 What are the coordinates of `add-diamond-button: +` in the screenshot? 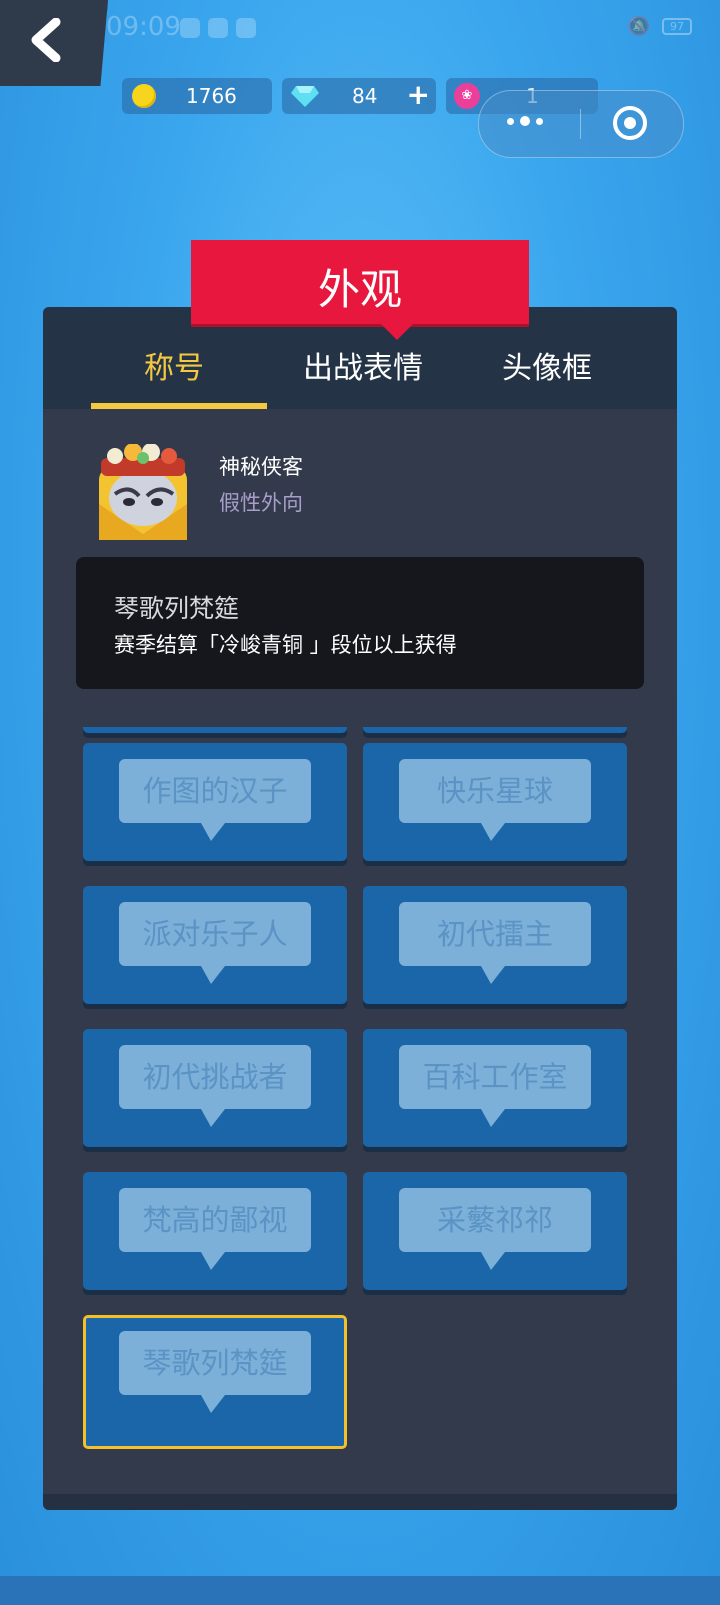 It's located at (418, 94).